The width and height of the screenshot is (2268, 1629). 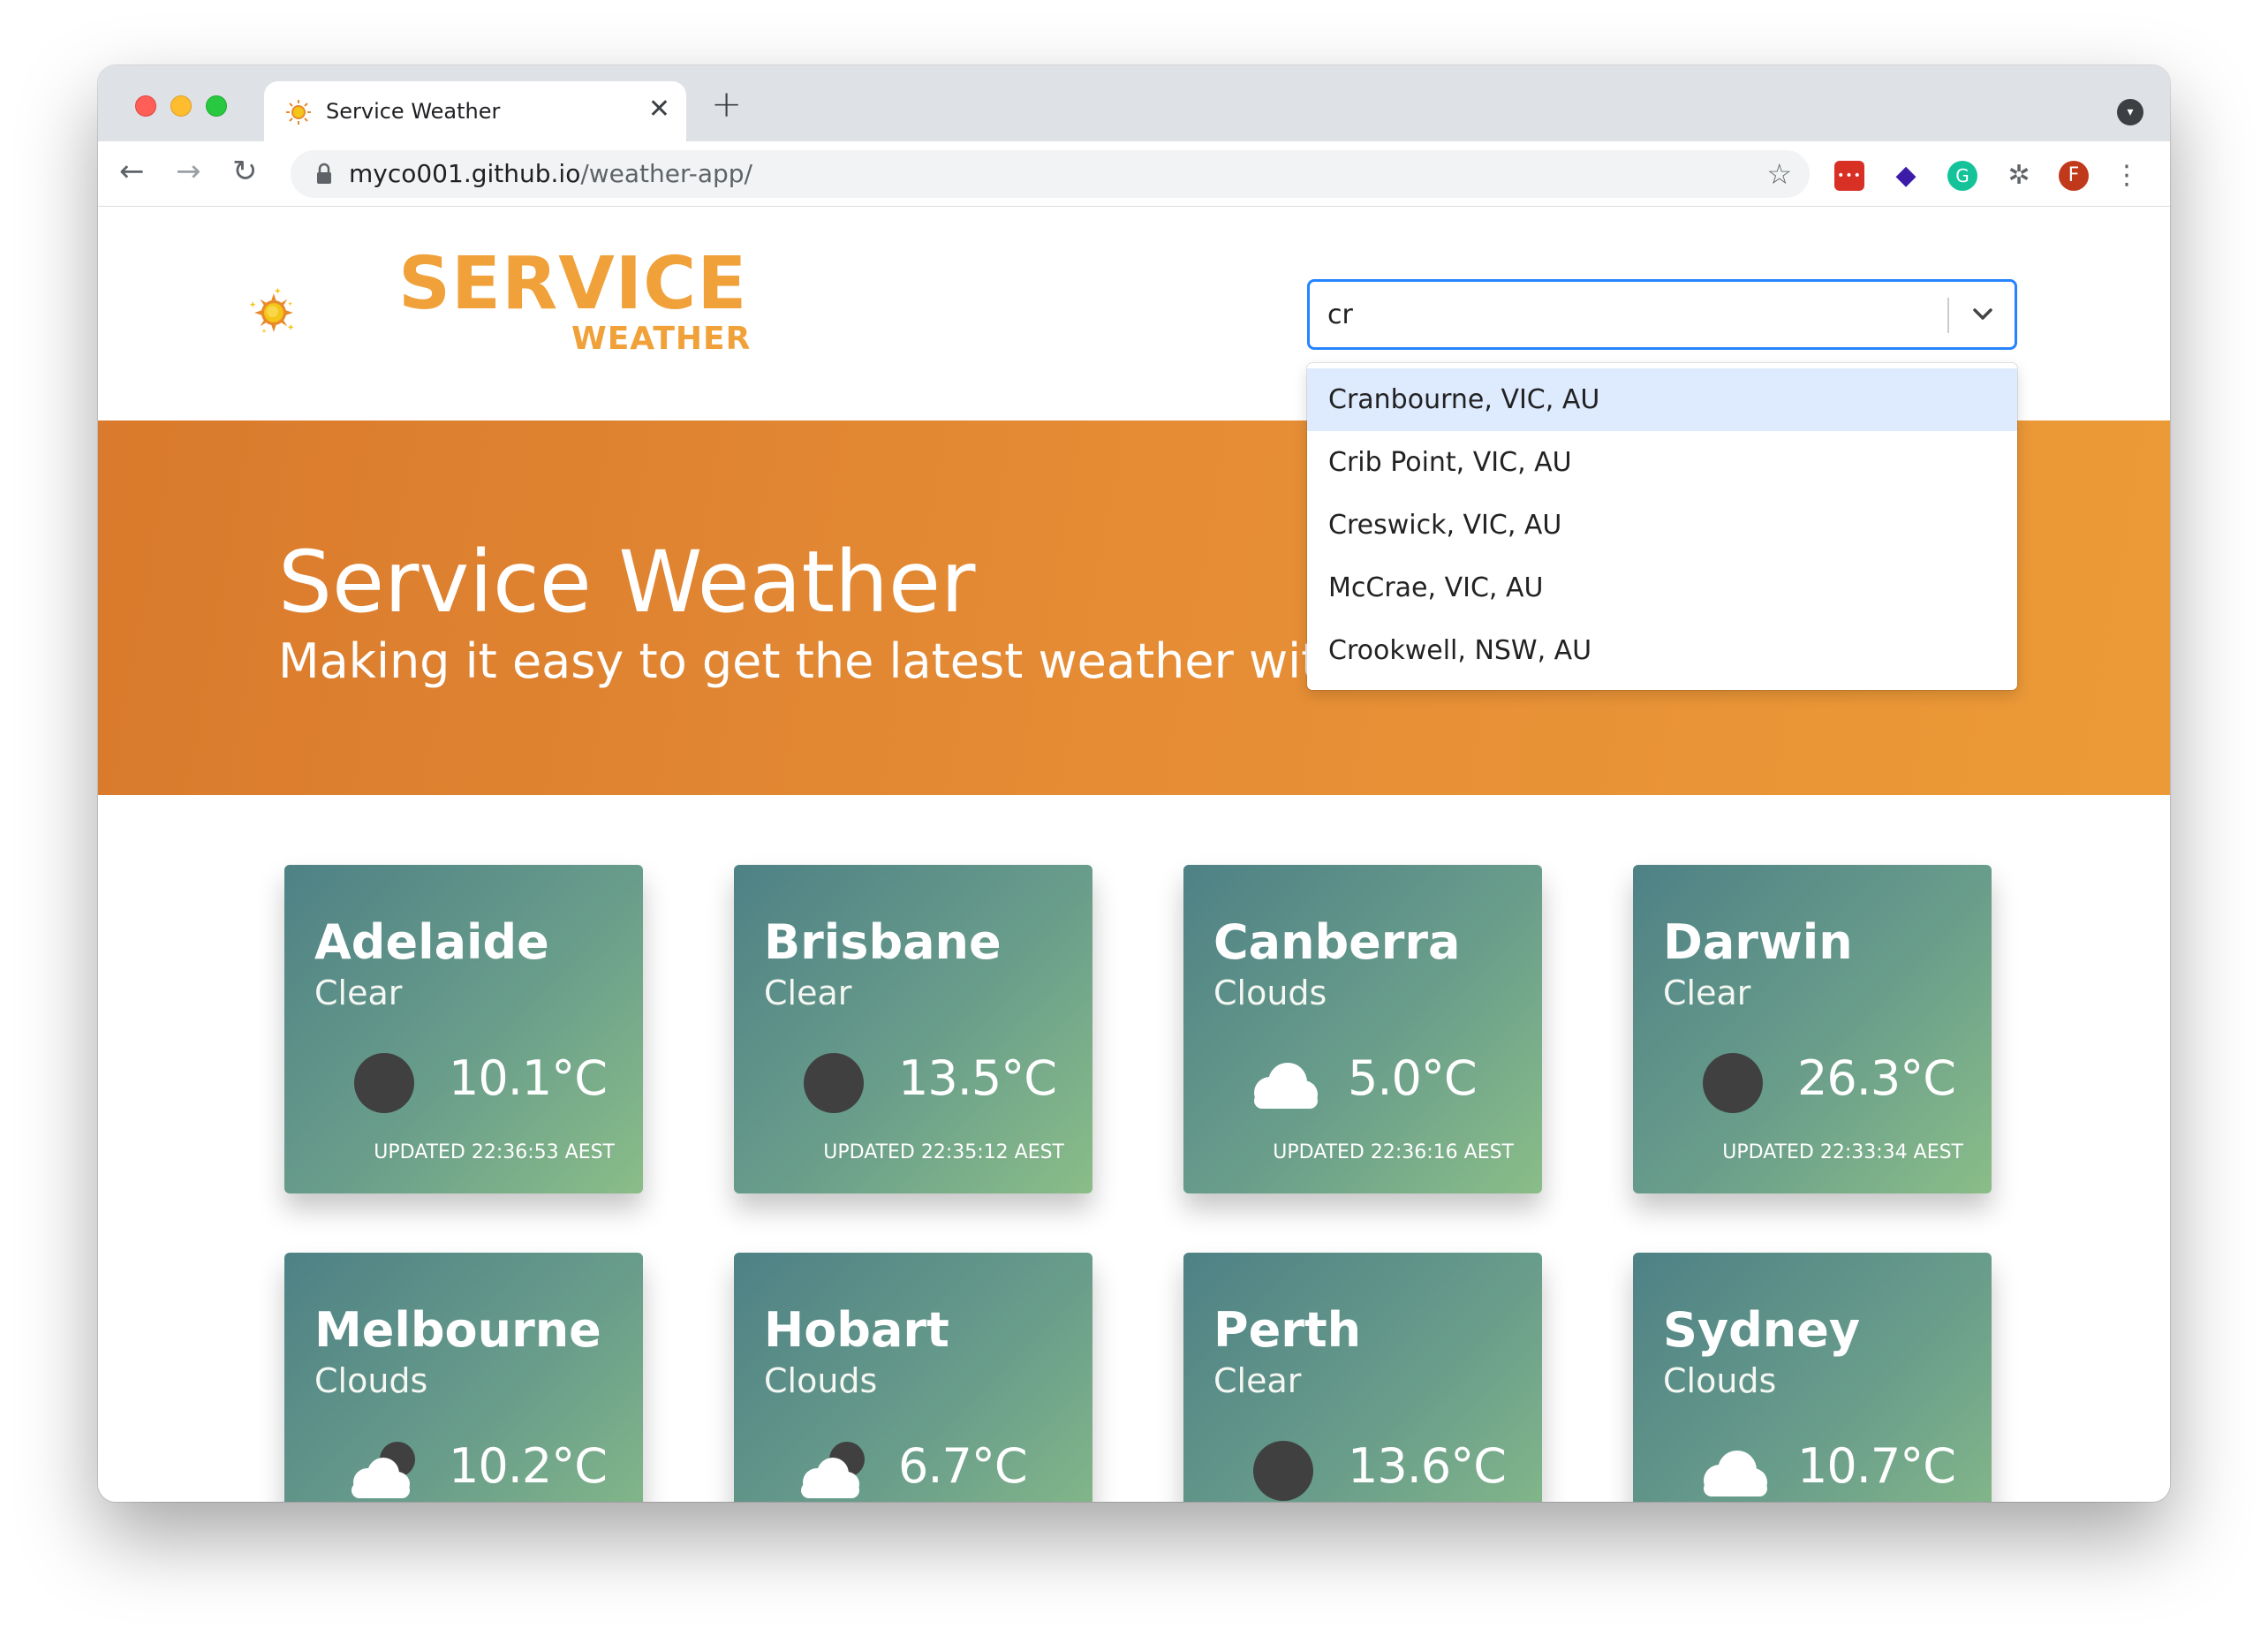 What do you see at coordinates (1948, 315) in the screenshot?
I see `select-separator` at bounding box center [1948, 315].